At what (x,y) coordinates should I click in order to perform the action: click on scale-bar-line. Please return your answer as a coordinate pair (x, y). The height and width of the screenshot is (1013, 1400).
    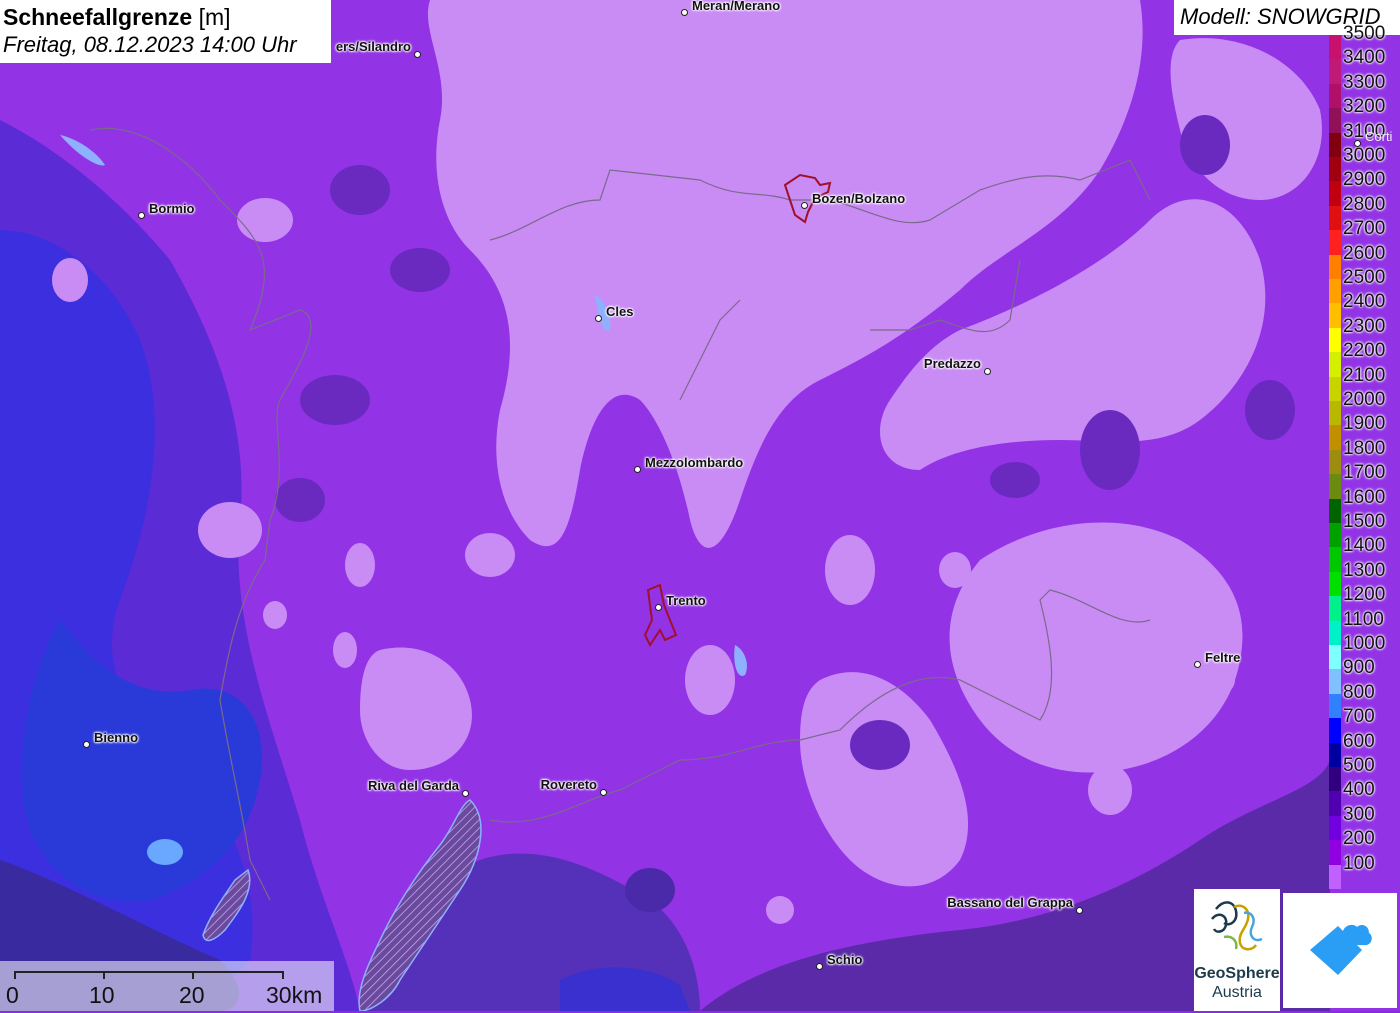
    Looking at the image, I should click on (149, 972).